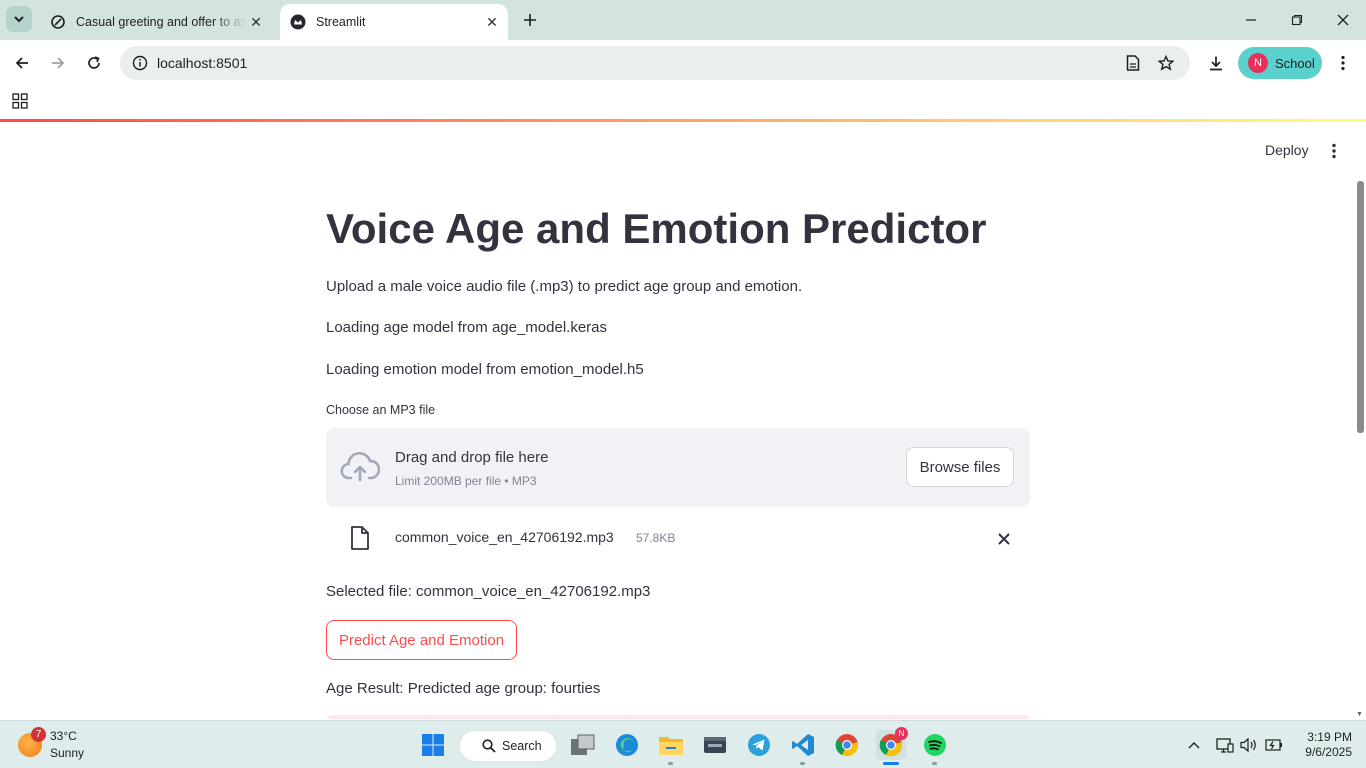 This screenshot has height=768, width=1366. I want to click on chat-icon, so click(58, 22).